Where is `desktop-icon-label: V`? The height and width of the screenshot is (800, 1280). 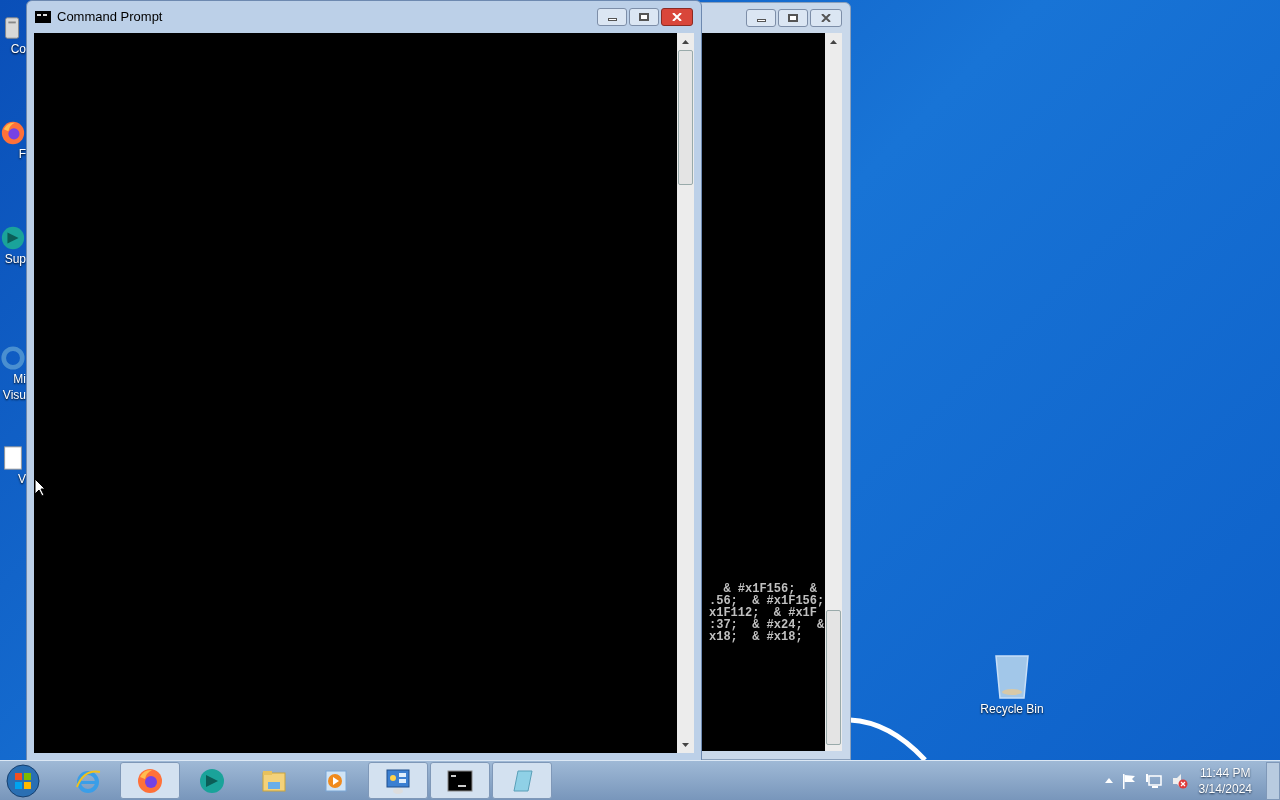 desktop-icon-label: V is located at coordinates (22, 479).